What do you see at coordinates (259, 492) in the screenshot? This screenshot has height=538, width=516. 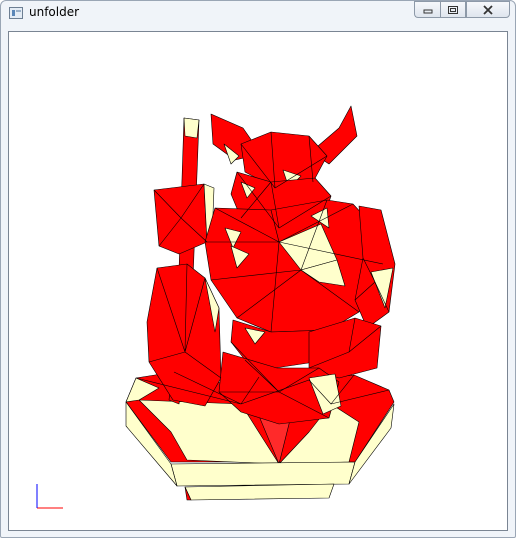 I see `base-bottom-plate` at bounding box center [259, 492].